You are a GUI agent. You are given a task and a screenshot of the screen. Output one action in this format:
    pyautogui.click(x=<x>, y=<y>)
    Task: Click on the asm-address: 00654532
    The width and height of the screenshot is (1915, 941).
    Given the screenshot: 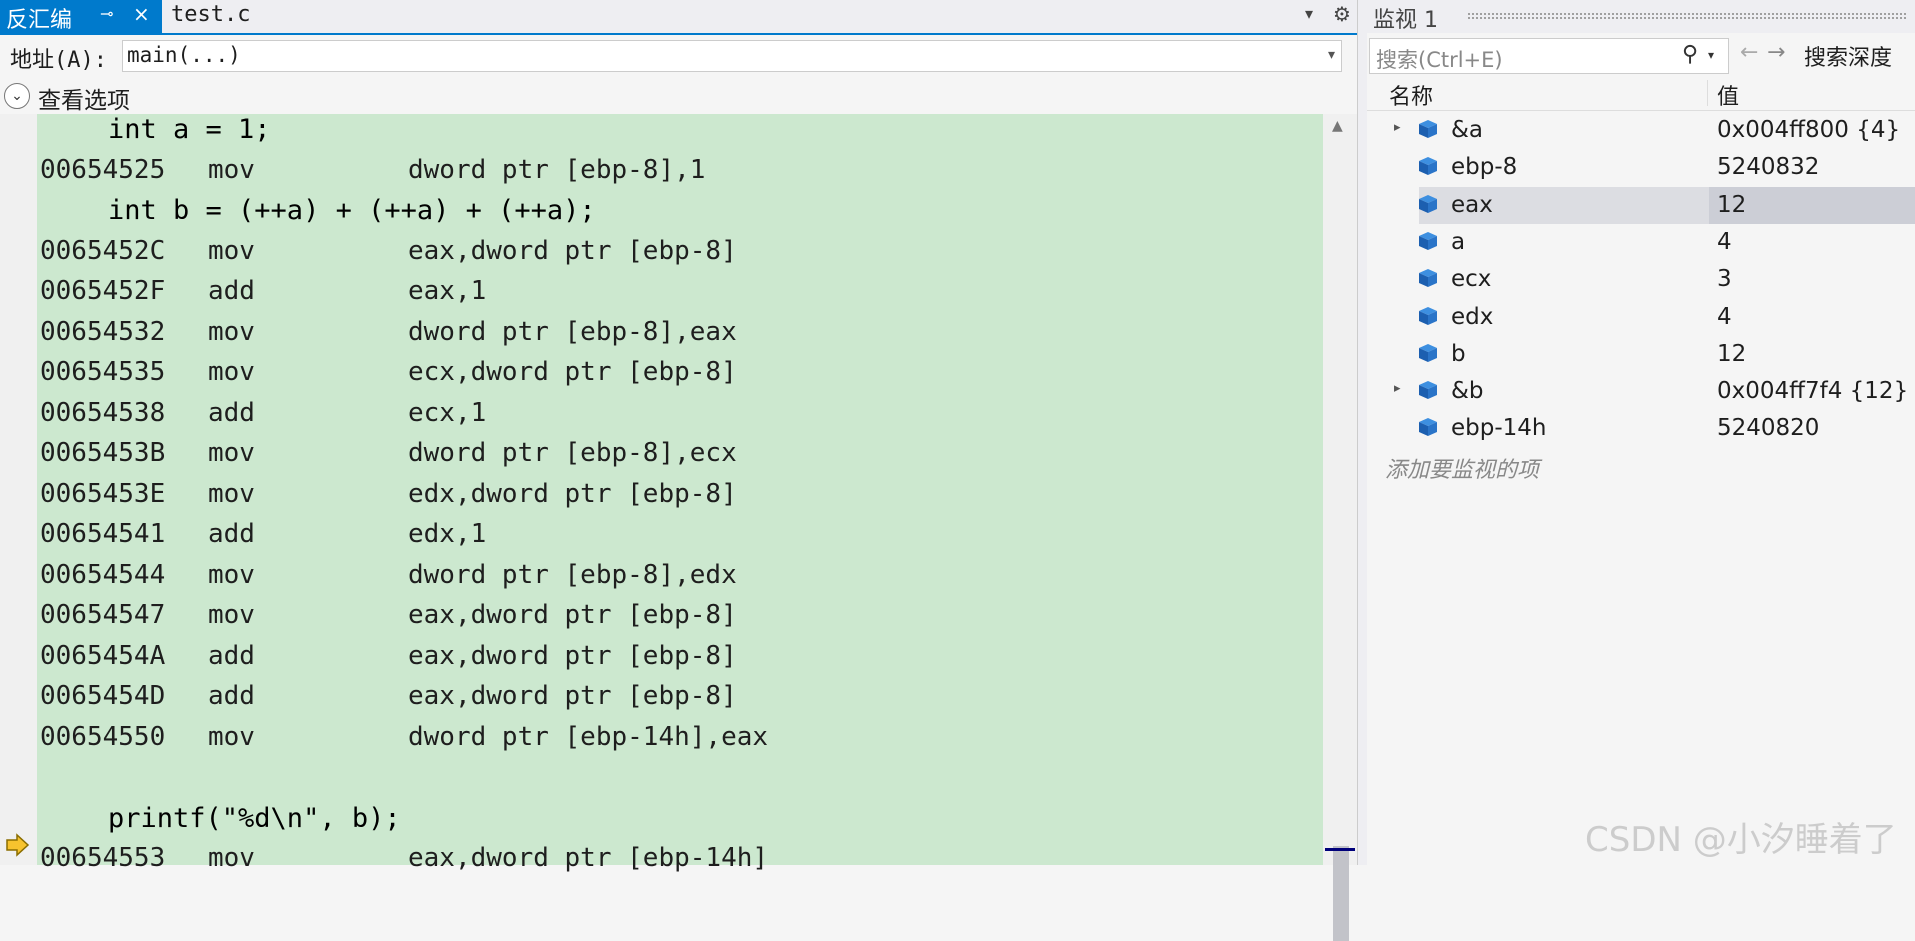 What is the action you would take?
    pyautogui.click(x=103, y=331)
    